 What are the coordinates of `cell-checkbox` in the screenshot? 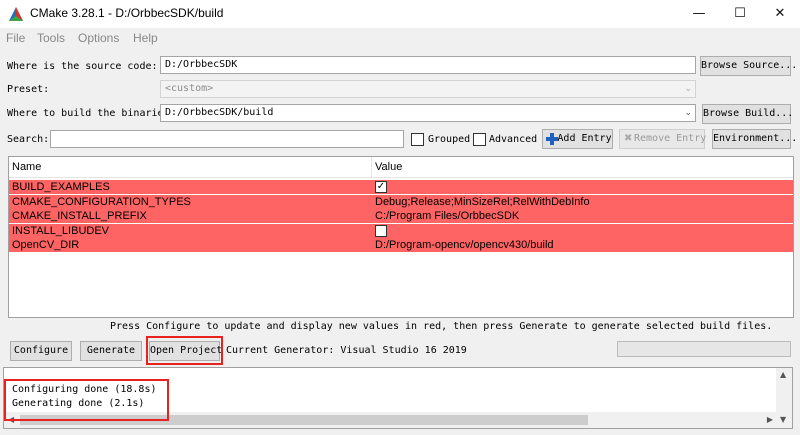 It's located at (381, 230).